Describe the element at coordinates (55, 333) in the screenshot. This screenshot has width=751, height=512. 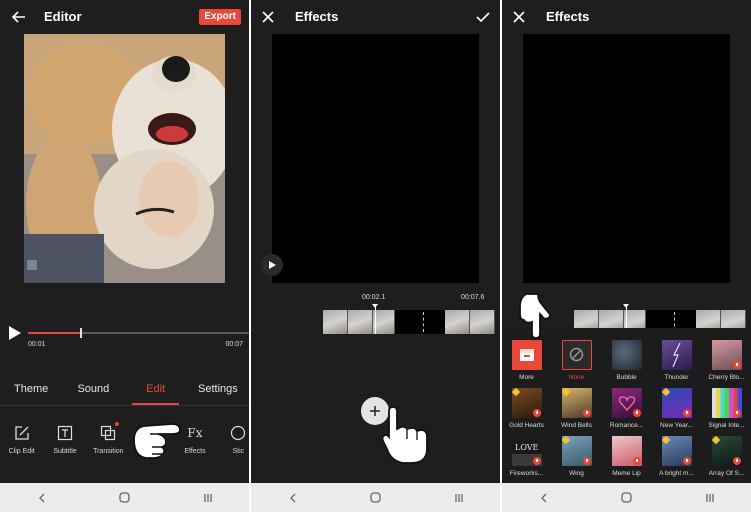
I see `seek-progress` at that location.